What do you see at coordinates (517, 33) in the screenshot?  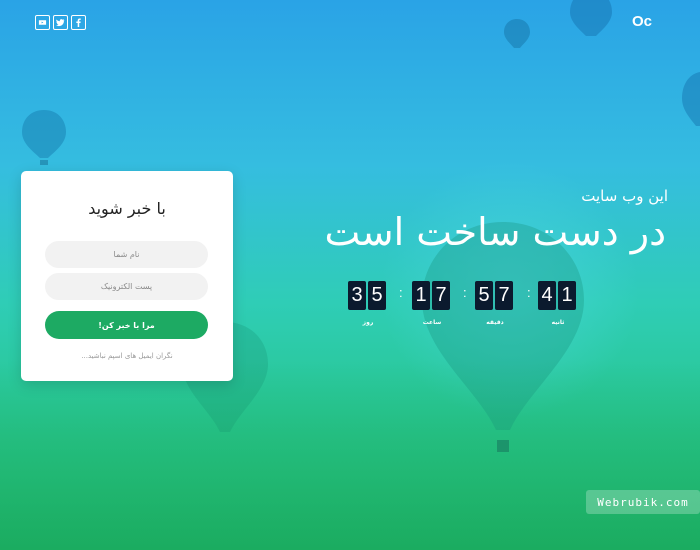 I see `balloon-top-image` at bounding box center [517, 33].